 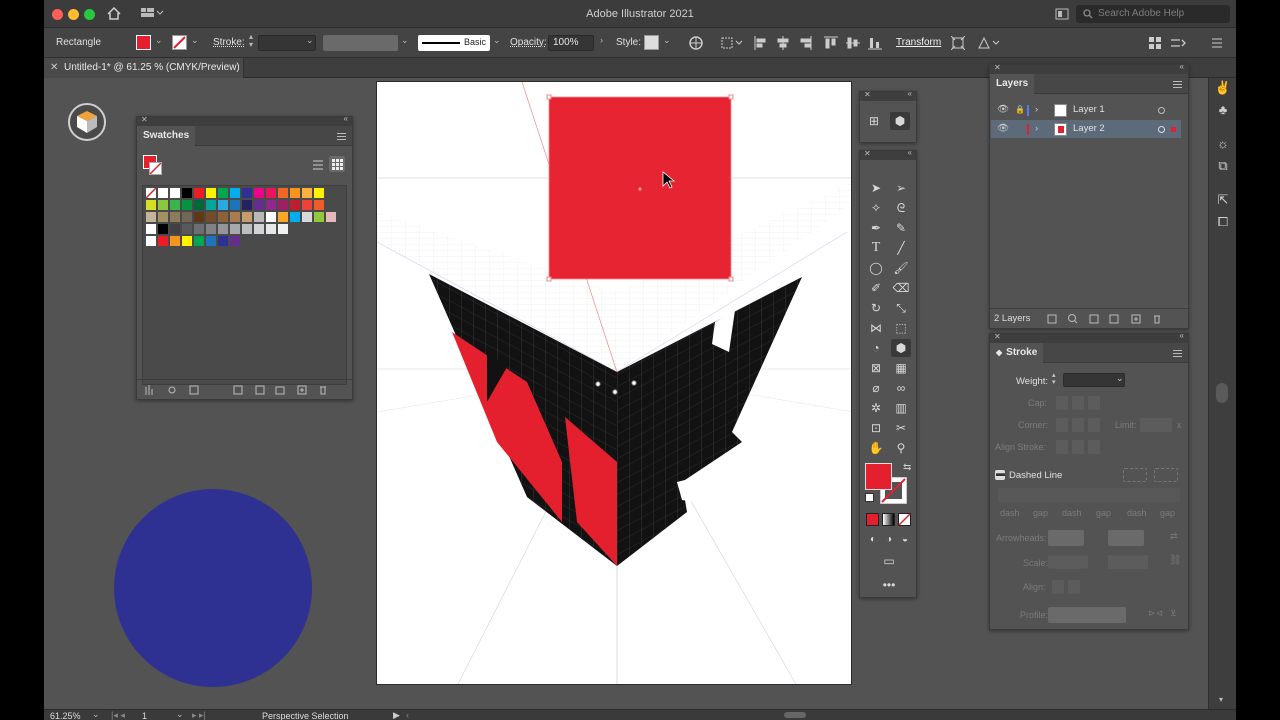 I want to click on lasso-tool-icon: ᘓ, so click(x=901, y=208).